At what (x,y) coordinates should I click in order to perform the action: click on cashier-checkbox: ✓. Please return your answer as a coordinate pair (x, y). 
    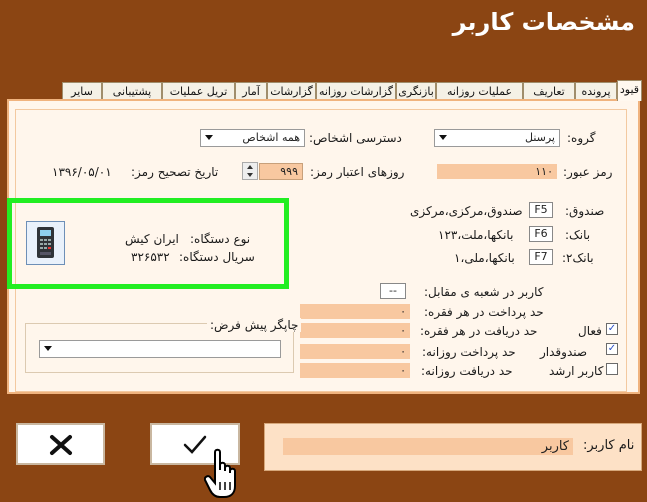
    Looking at the image, I should click on (612, 349).